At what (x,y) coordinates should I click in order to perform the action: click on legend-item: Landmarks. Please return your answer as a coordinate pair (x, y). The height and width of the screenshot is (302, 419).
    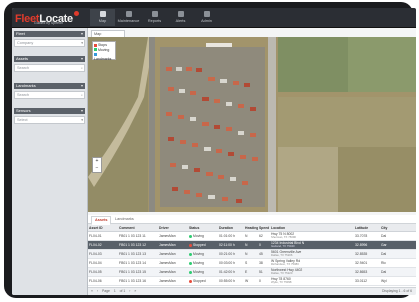
    Looking at the image, I should click on (104, 56).